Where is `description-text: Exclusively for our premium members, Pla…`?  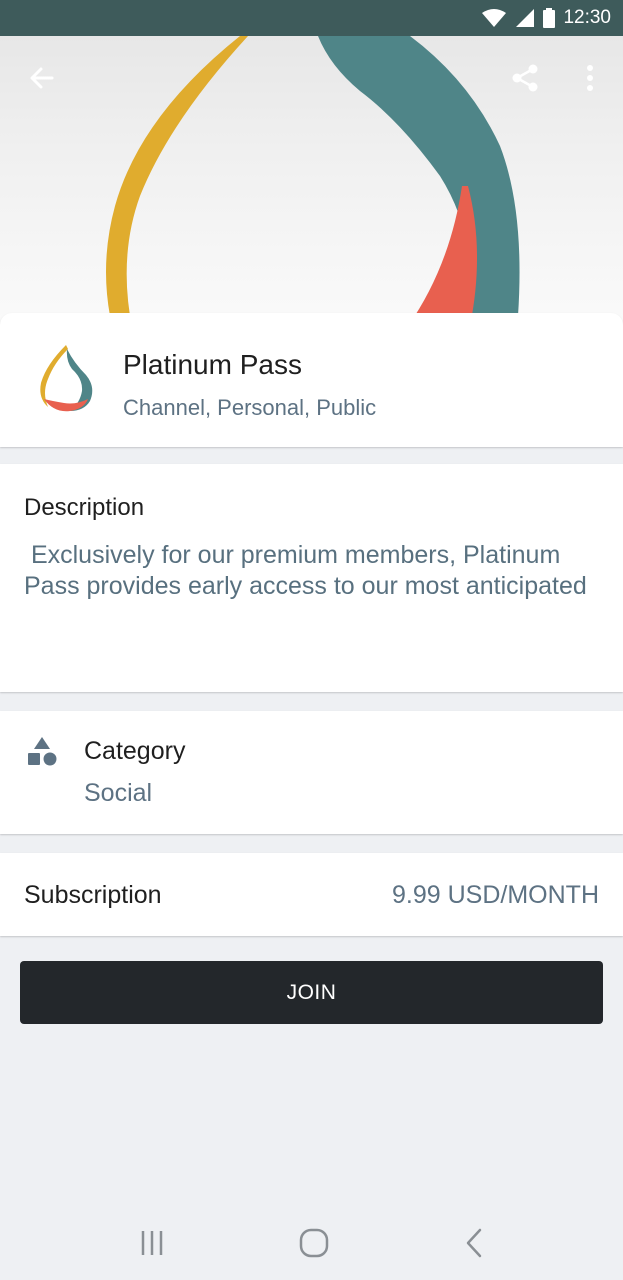 description-text: Exclusively for our premium members, Pla… is located at coordinates (305, 570).